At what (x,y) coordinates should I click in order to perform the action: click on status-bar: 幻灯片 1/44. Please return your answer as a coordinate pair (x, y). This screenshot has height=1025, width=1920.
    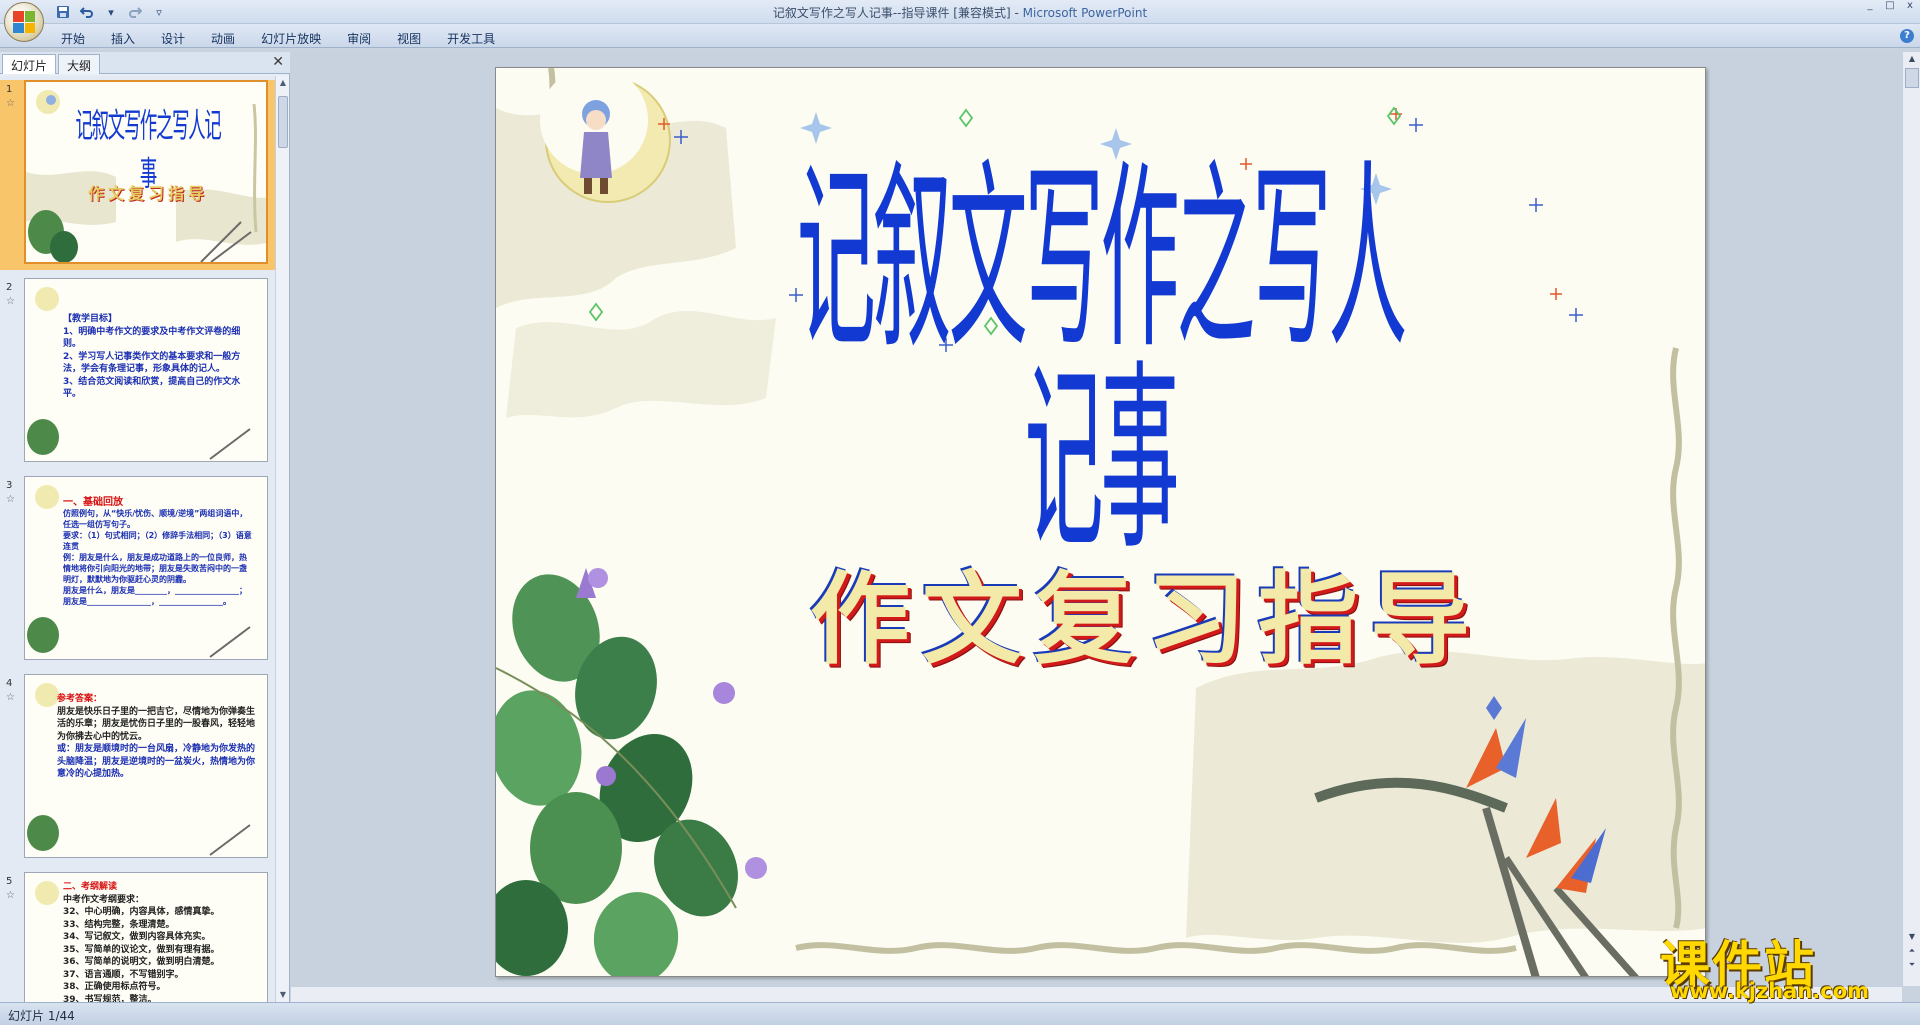
    Looking at the image, I should click on (960, 1013).